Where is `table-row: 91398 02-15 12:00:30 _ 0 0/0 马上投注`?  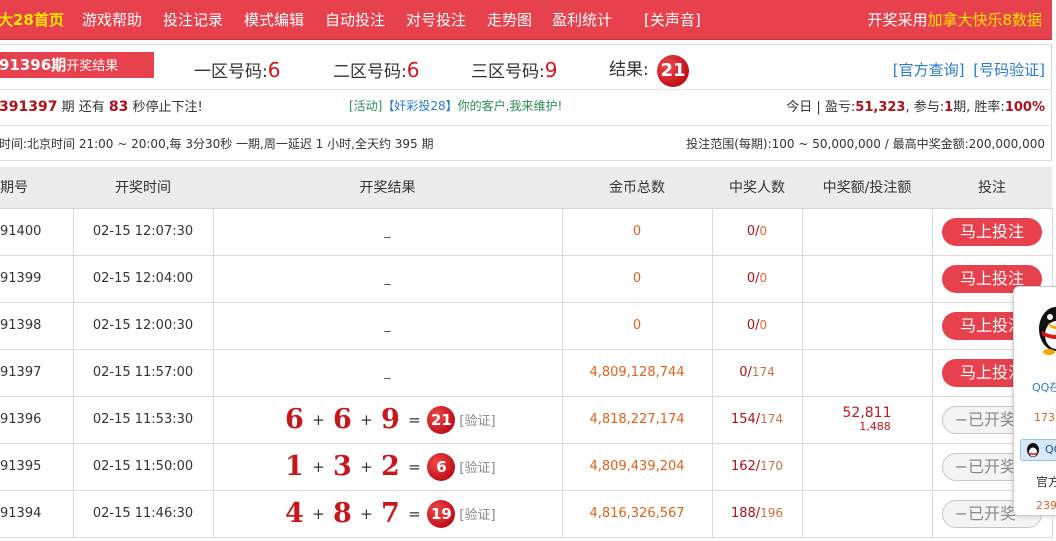 table-row: 91398 02-15 12:00:30 _ 0 0/0 马上投注 is located at coordinates (526, 326).